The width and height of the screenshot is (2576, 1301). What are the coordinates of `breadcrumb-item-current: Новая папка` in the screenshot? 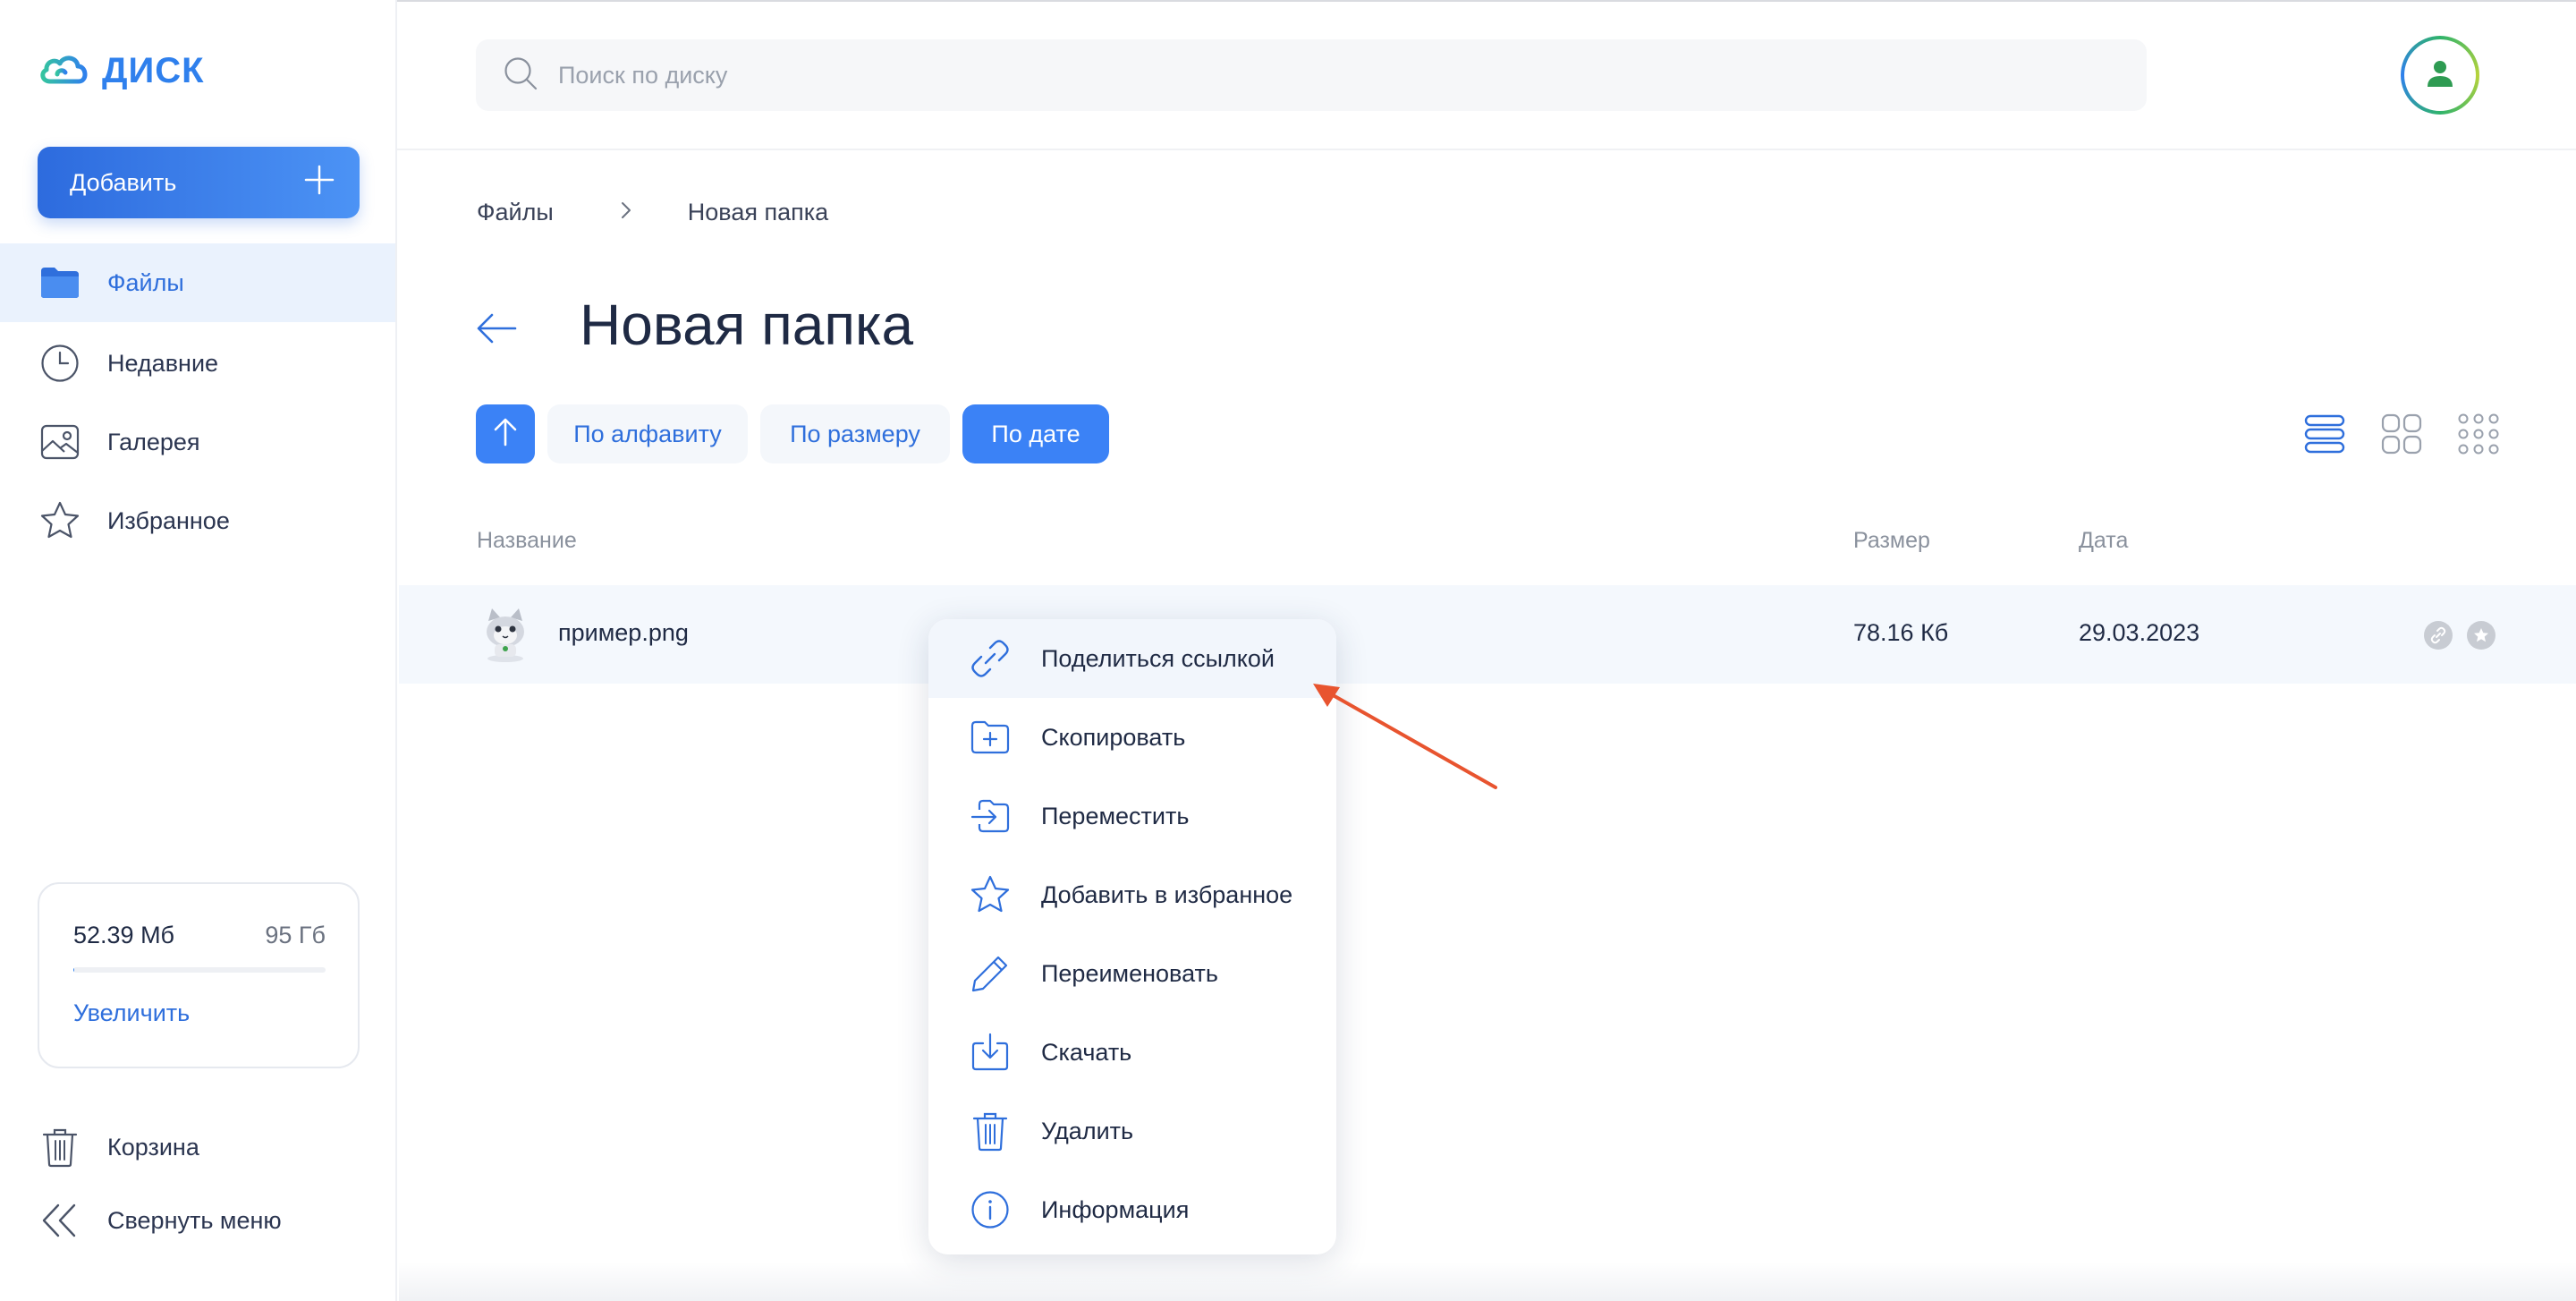 It's located at (758, 212).